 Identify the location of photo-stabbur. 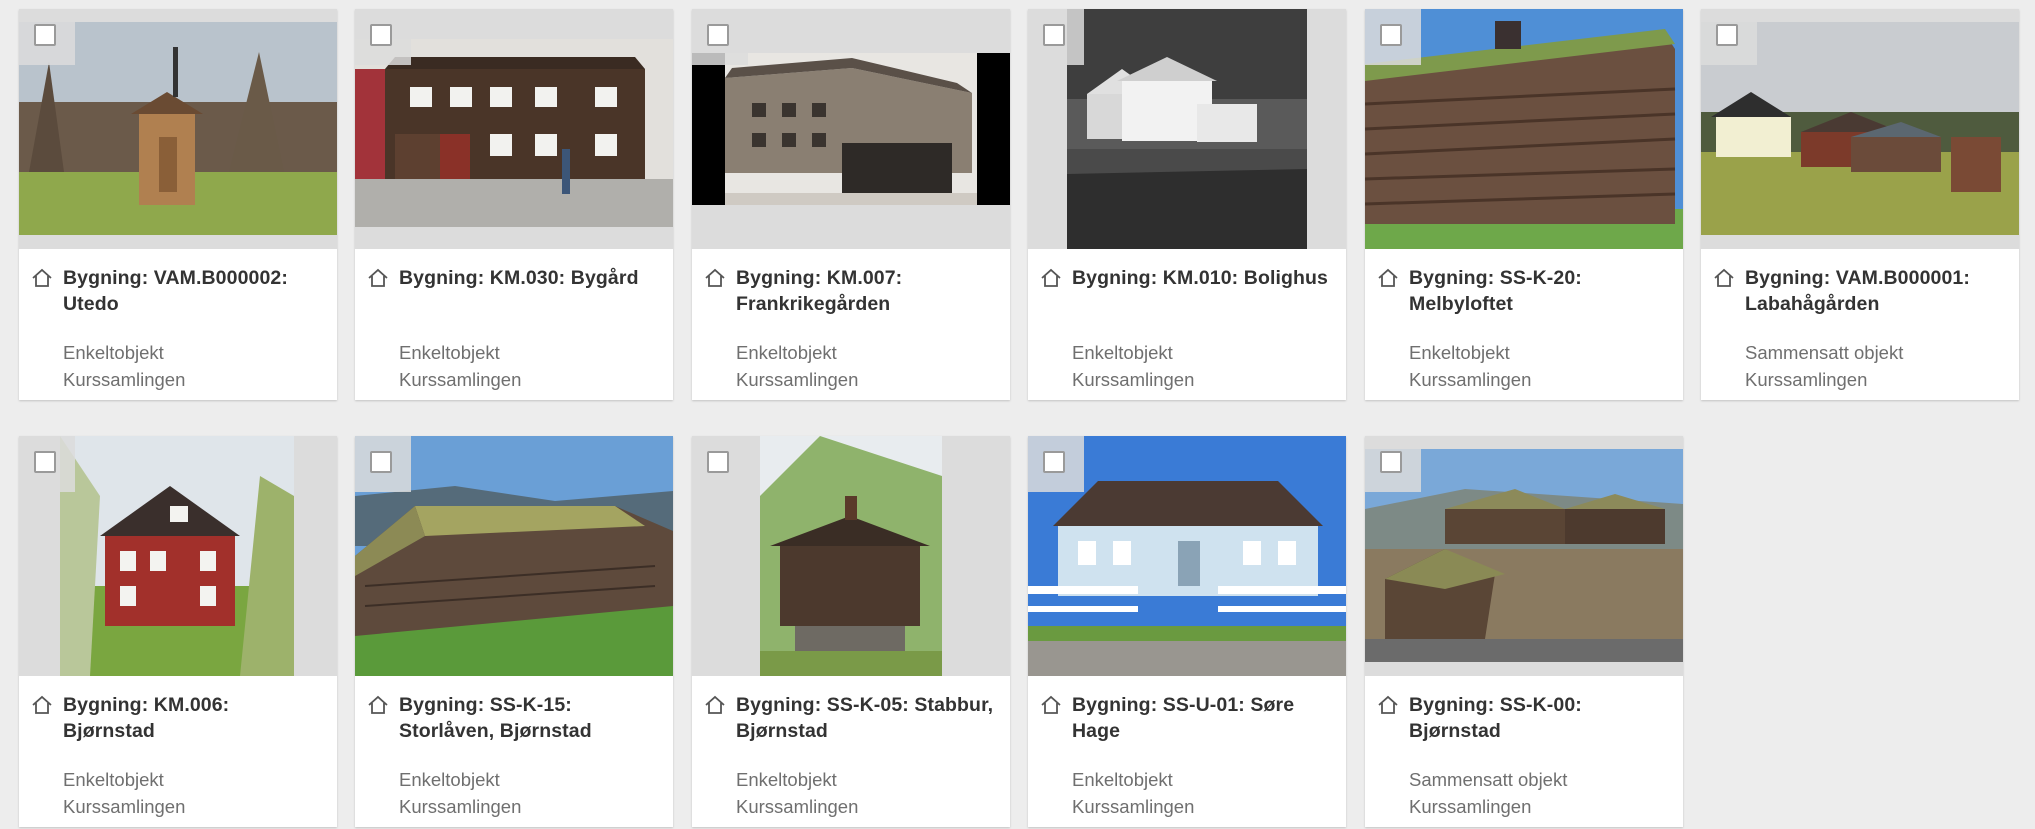
(851, 556).